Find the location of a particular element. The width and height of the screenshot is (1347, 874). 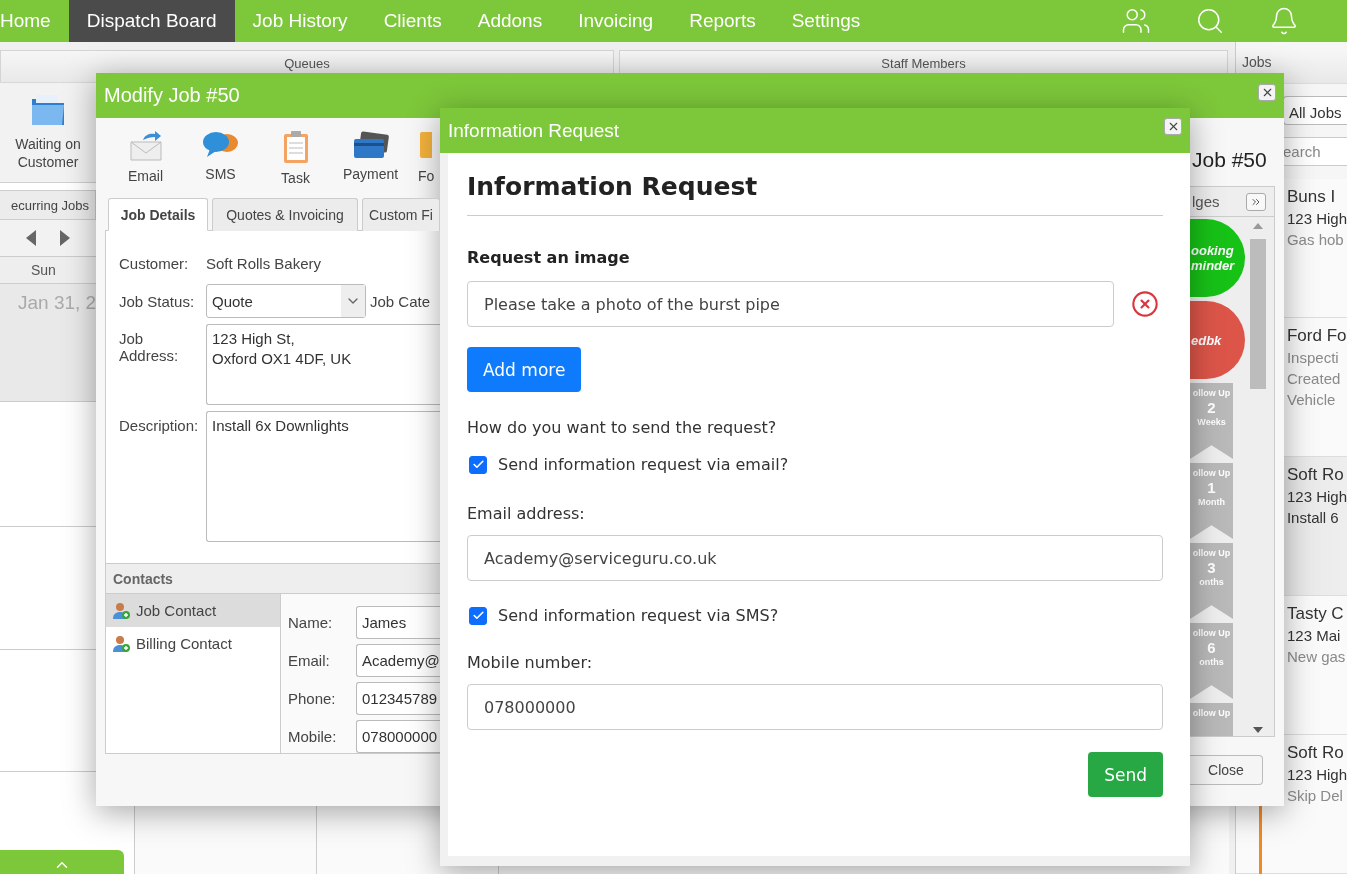

field-label: Description: is located at coordinates (159, 425).